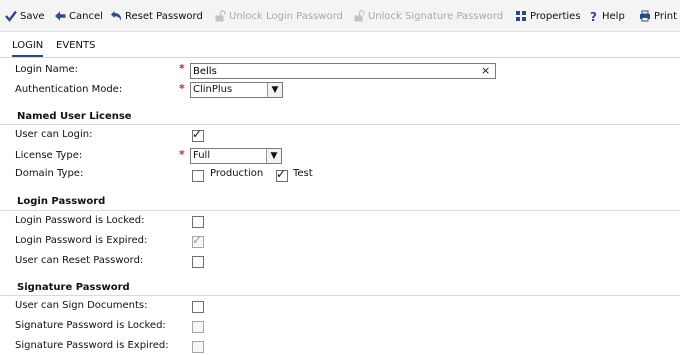 The width and height of the screenshot is (680, 355). What do you see at coordinates (198, 262) in the screenshot?
I see `can-reset-password-checkbox: ✓` at bounding box center [198, 262].